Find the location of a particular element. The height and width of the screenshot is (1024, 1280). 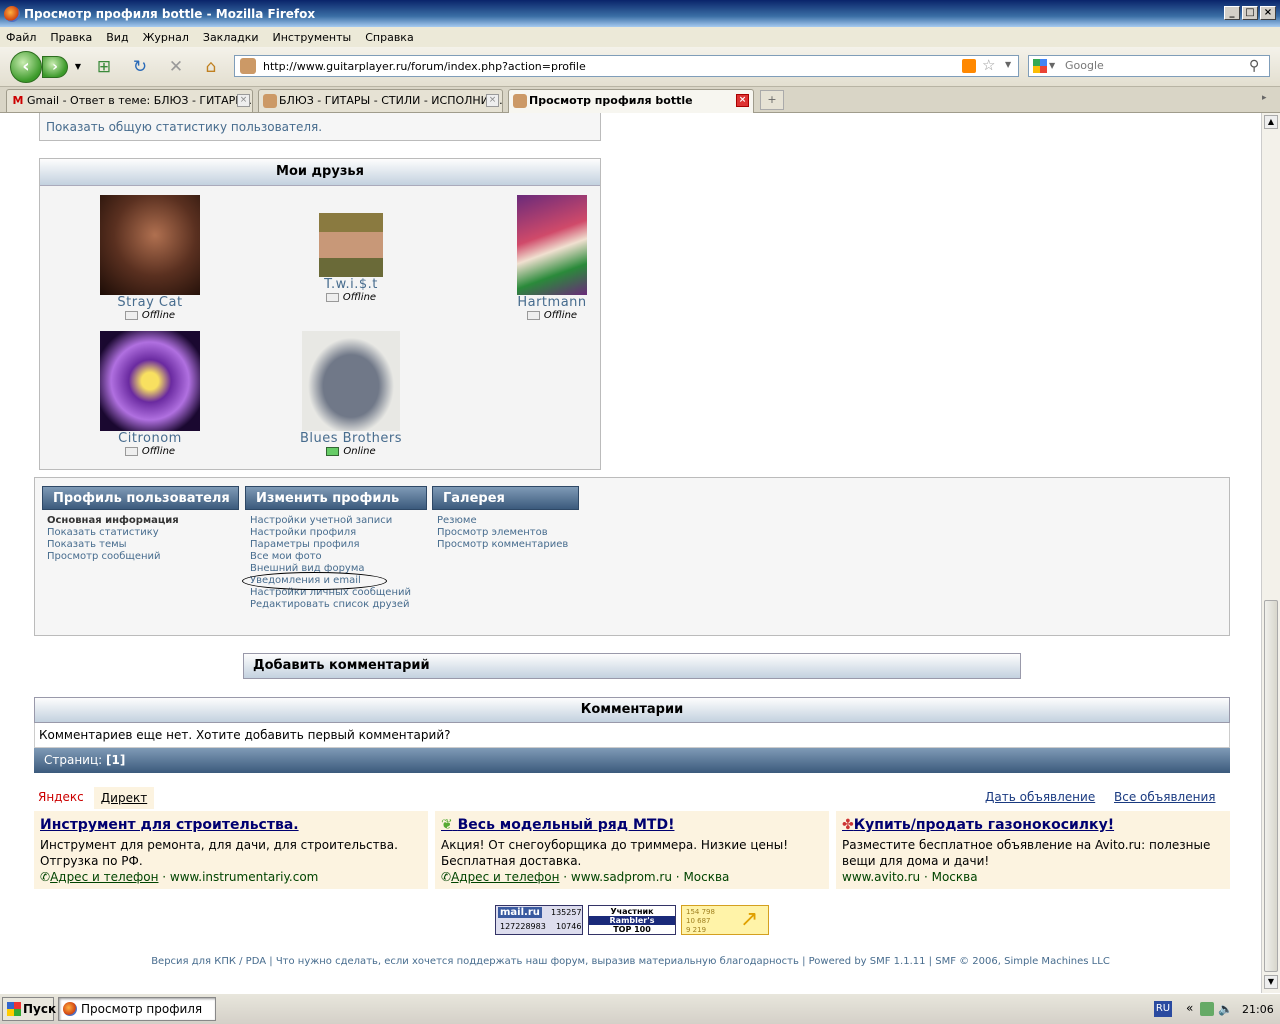

rambler-counter: Участник Rambler's TOP 100 is located at coordinates (632, 920).